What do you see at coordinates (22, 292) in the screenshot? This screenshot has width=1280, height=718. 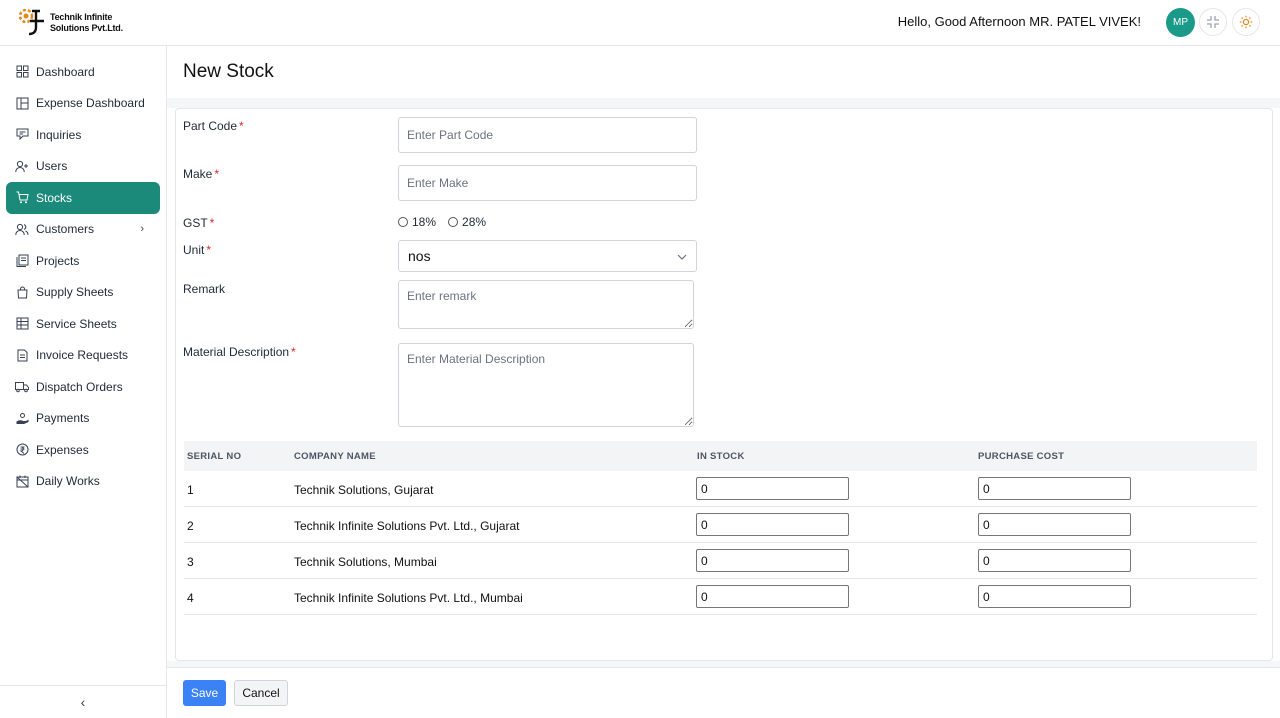 I see `bag-icon` at bounding box center [22, 292].